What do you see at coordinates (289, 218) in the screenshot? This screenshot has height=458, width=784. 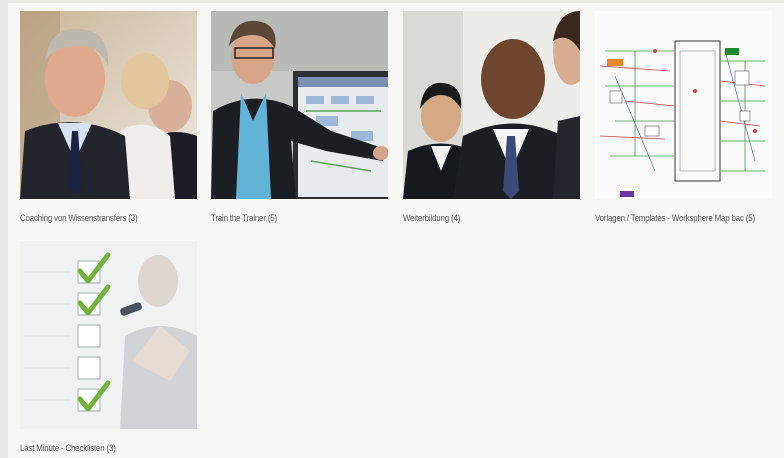 I see `gallery-tile-label: Train the Trainer (5)` at bounding box center [289, 218].